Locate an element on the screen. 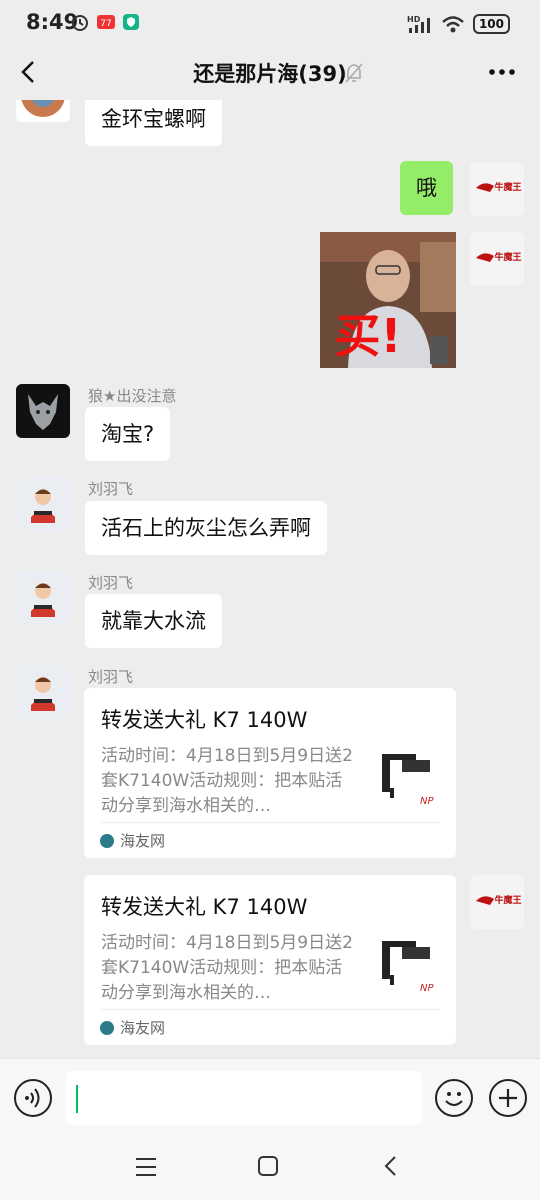 The image size is (540, 1200). alarm-icon is located at coordinates (80, 23).